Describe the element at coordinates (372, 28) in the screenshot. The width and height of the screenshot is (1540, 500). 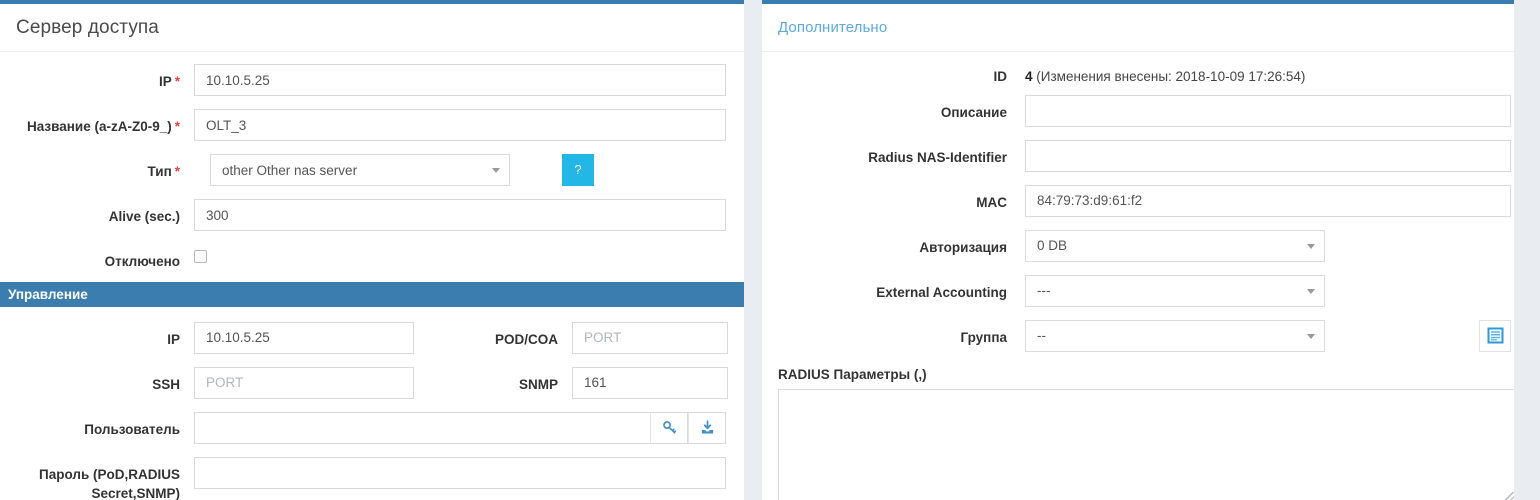
I see `left-panel-header: Сервер доступа` at that location.